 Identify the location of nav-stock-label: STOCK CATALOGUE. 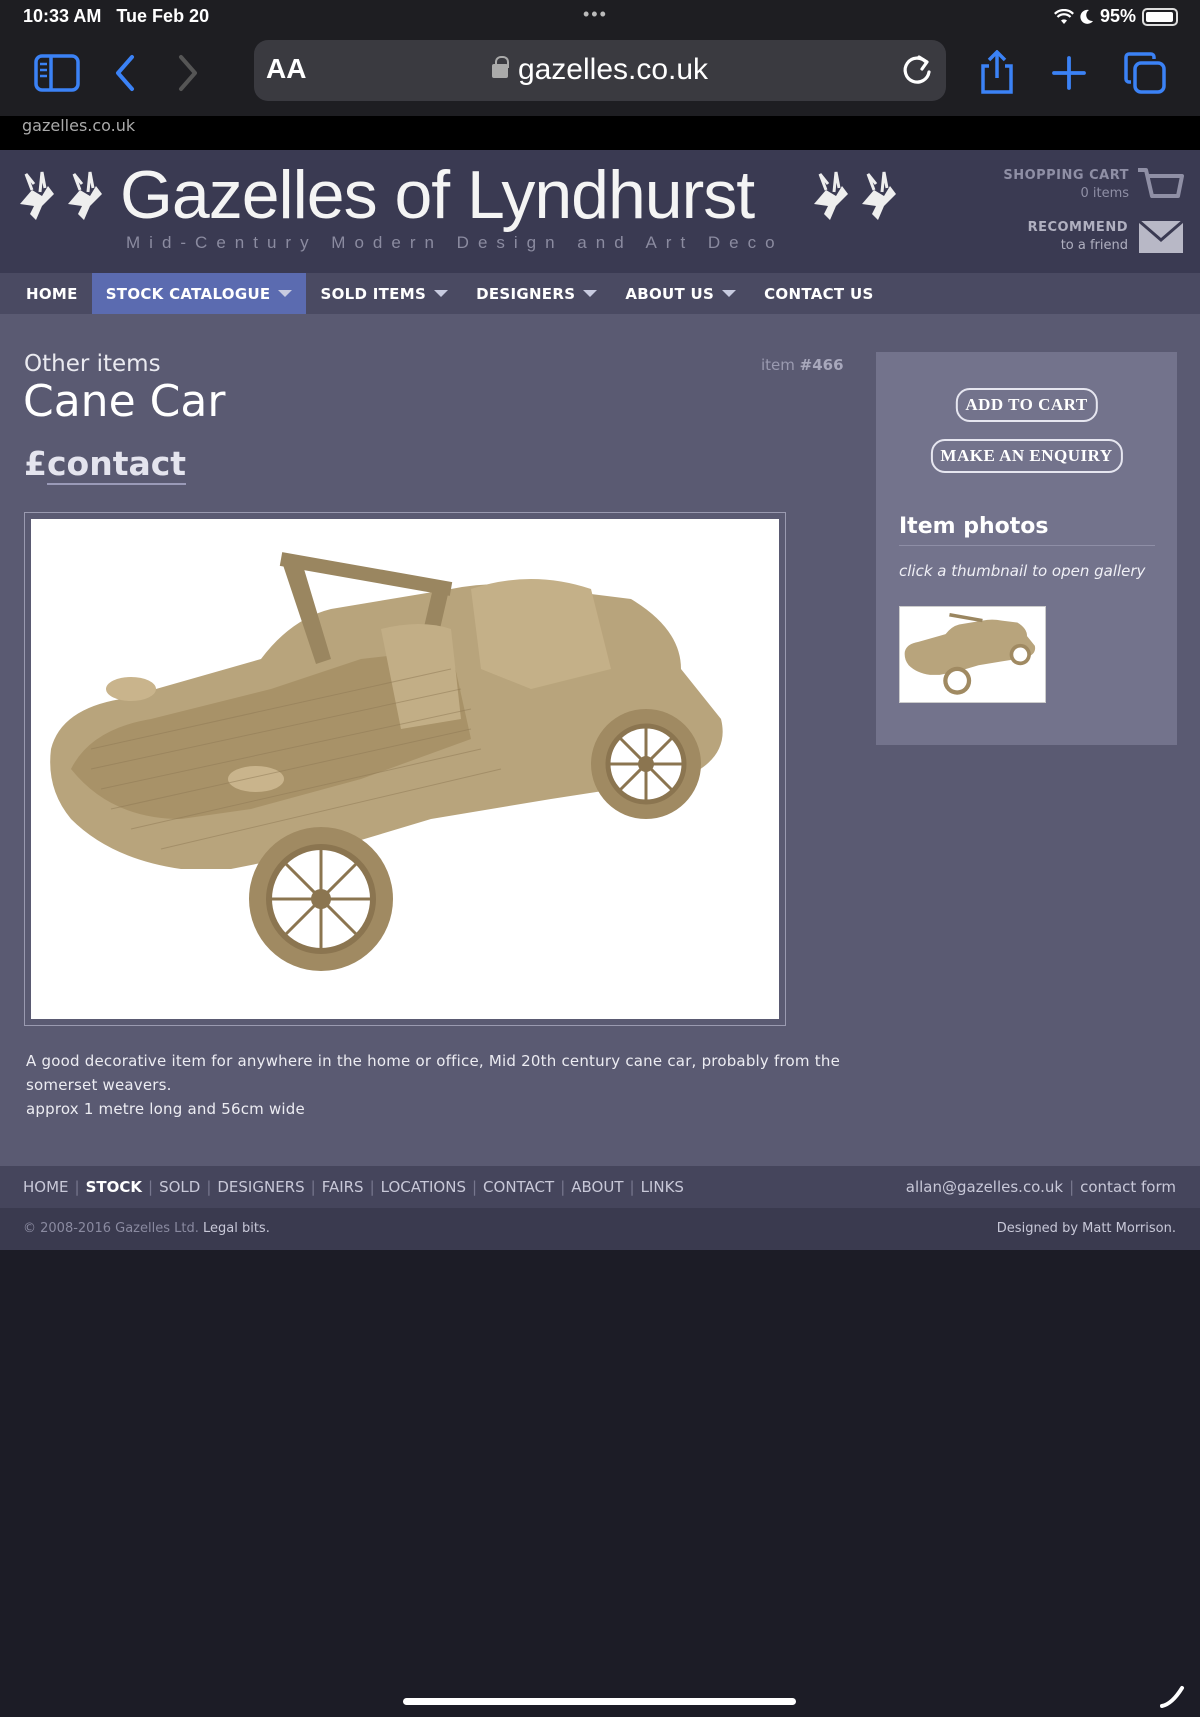
(188, 293).